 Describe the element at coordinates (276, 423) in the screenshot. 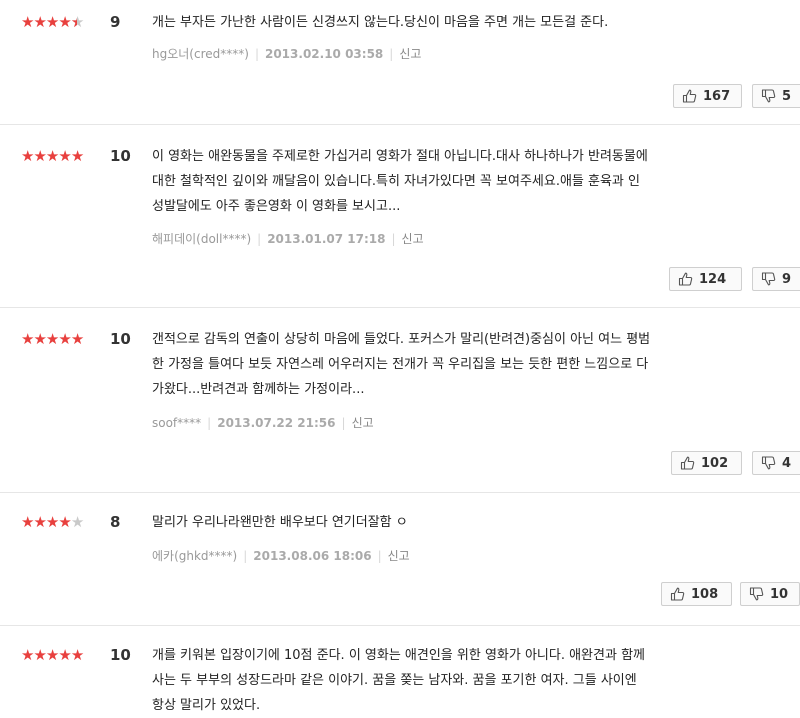

I see `review-date: 2013.07.22 21:56` at that location.